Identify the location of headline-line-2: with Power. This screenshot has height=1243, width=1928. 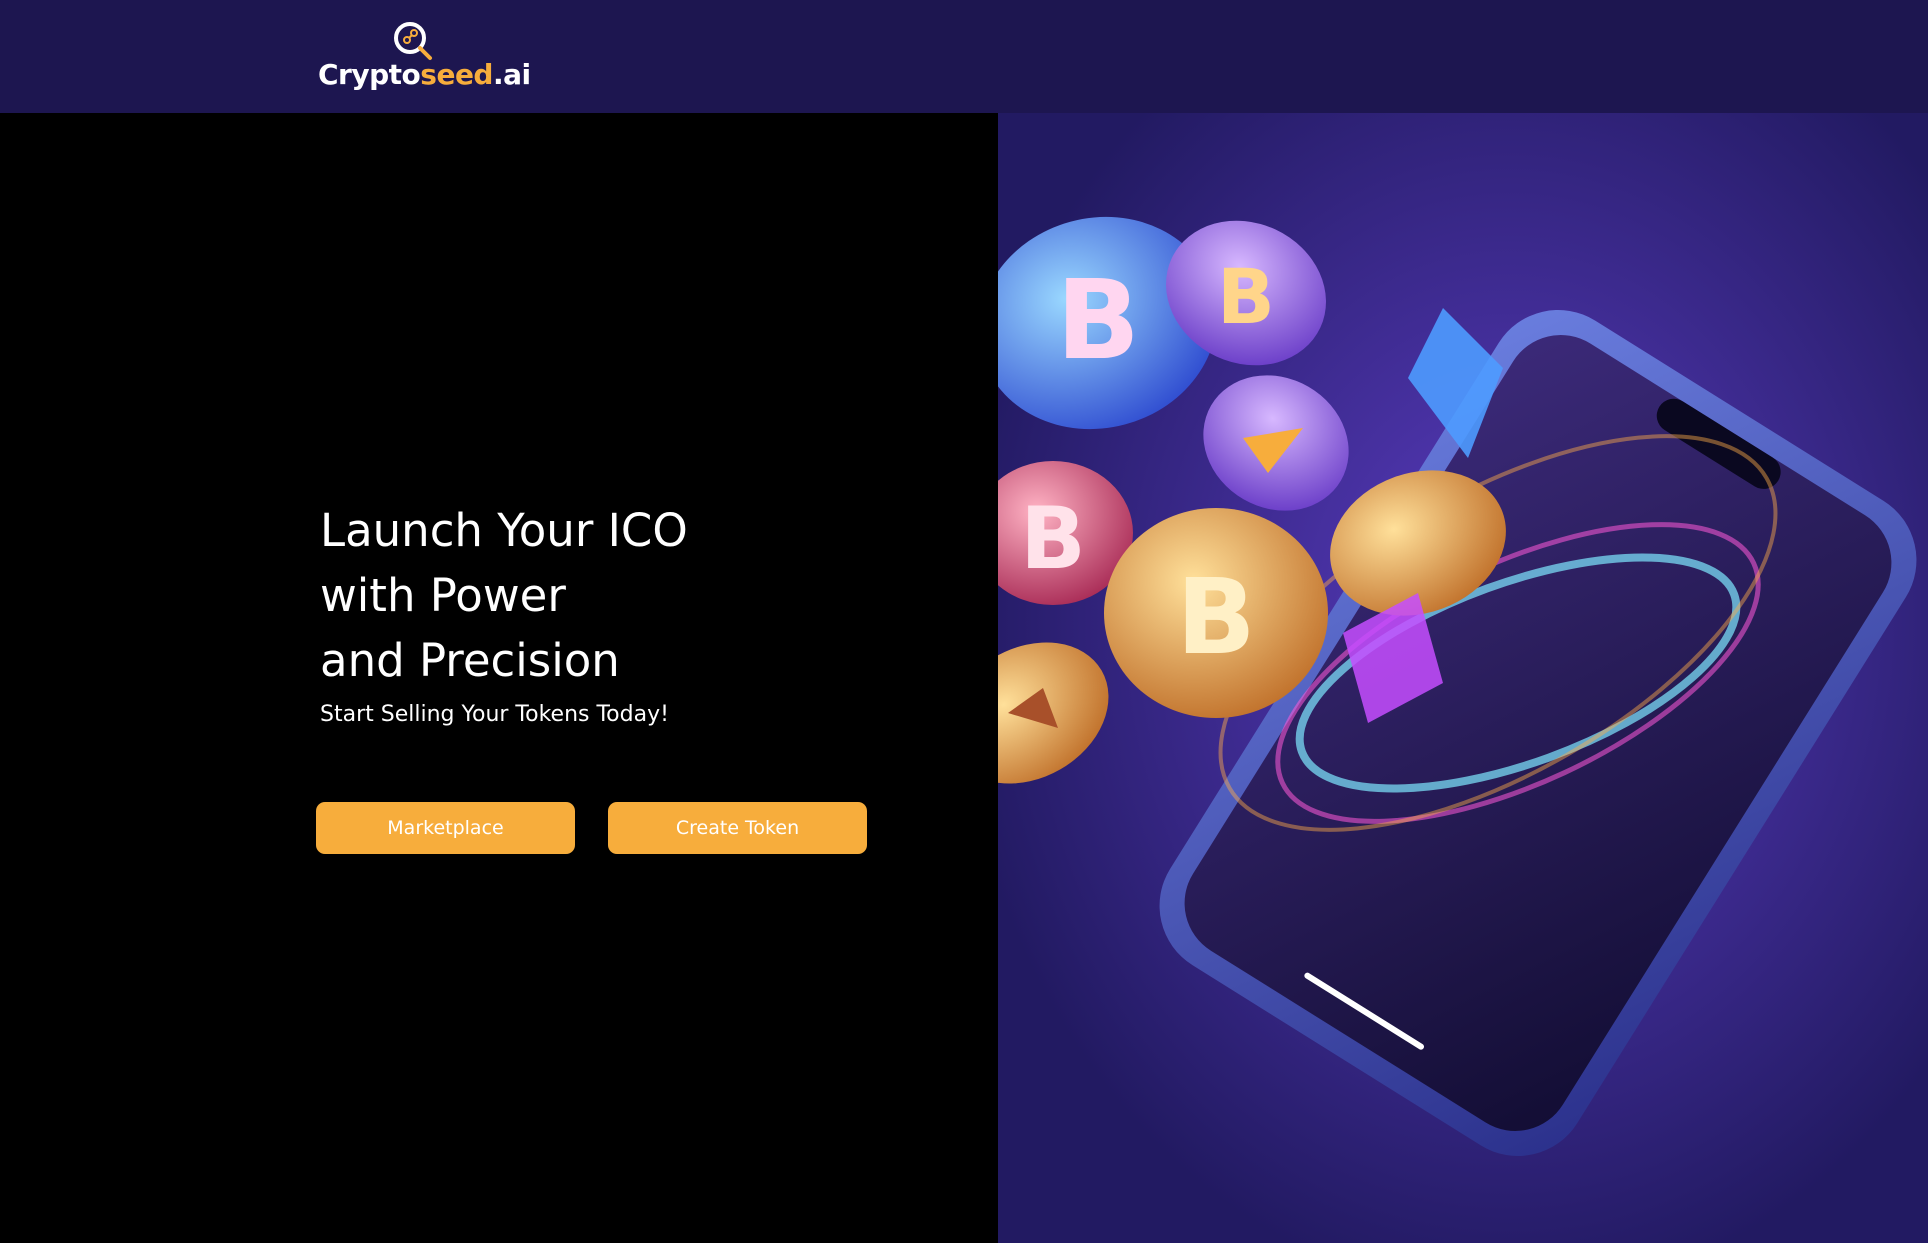
(443, 595).